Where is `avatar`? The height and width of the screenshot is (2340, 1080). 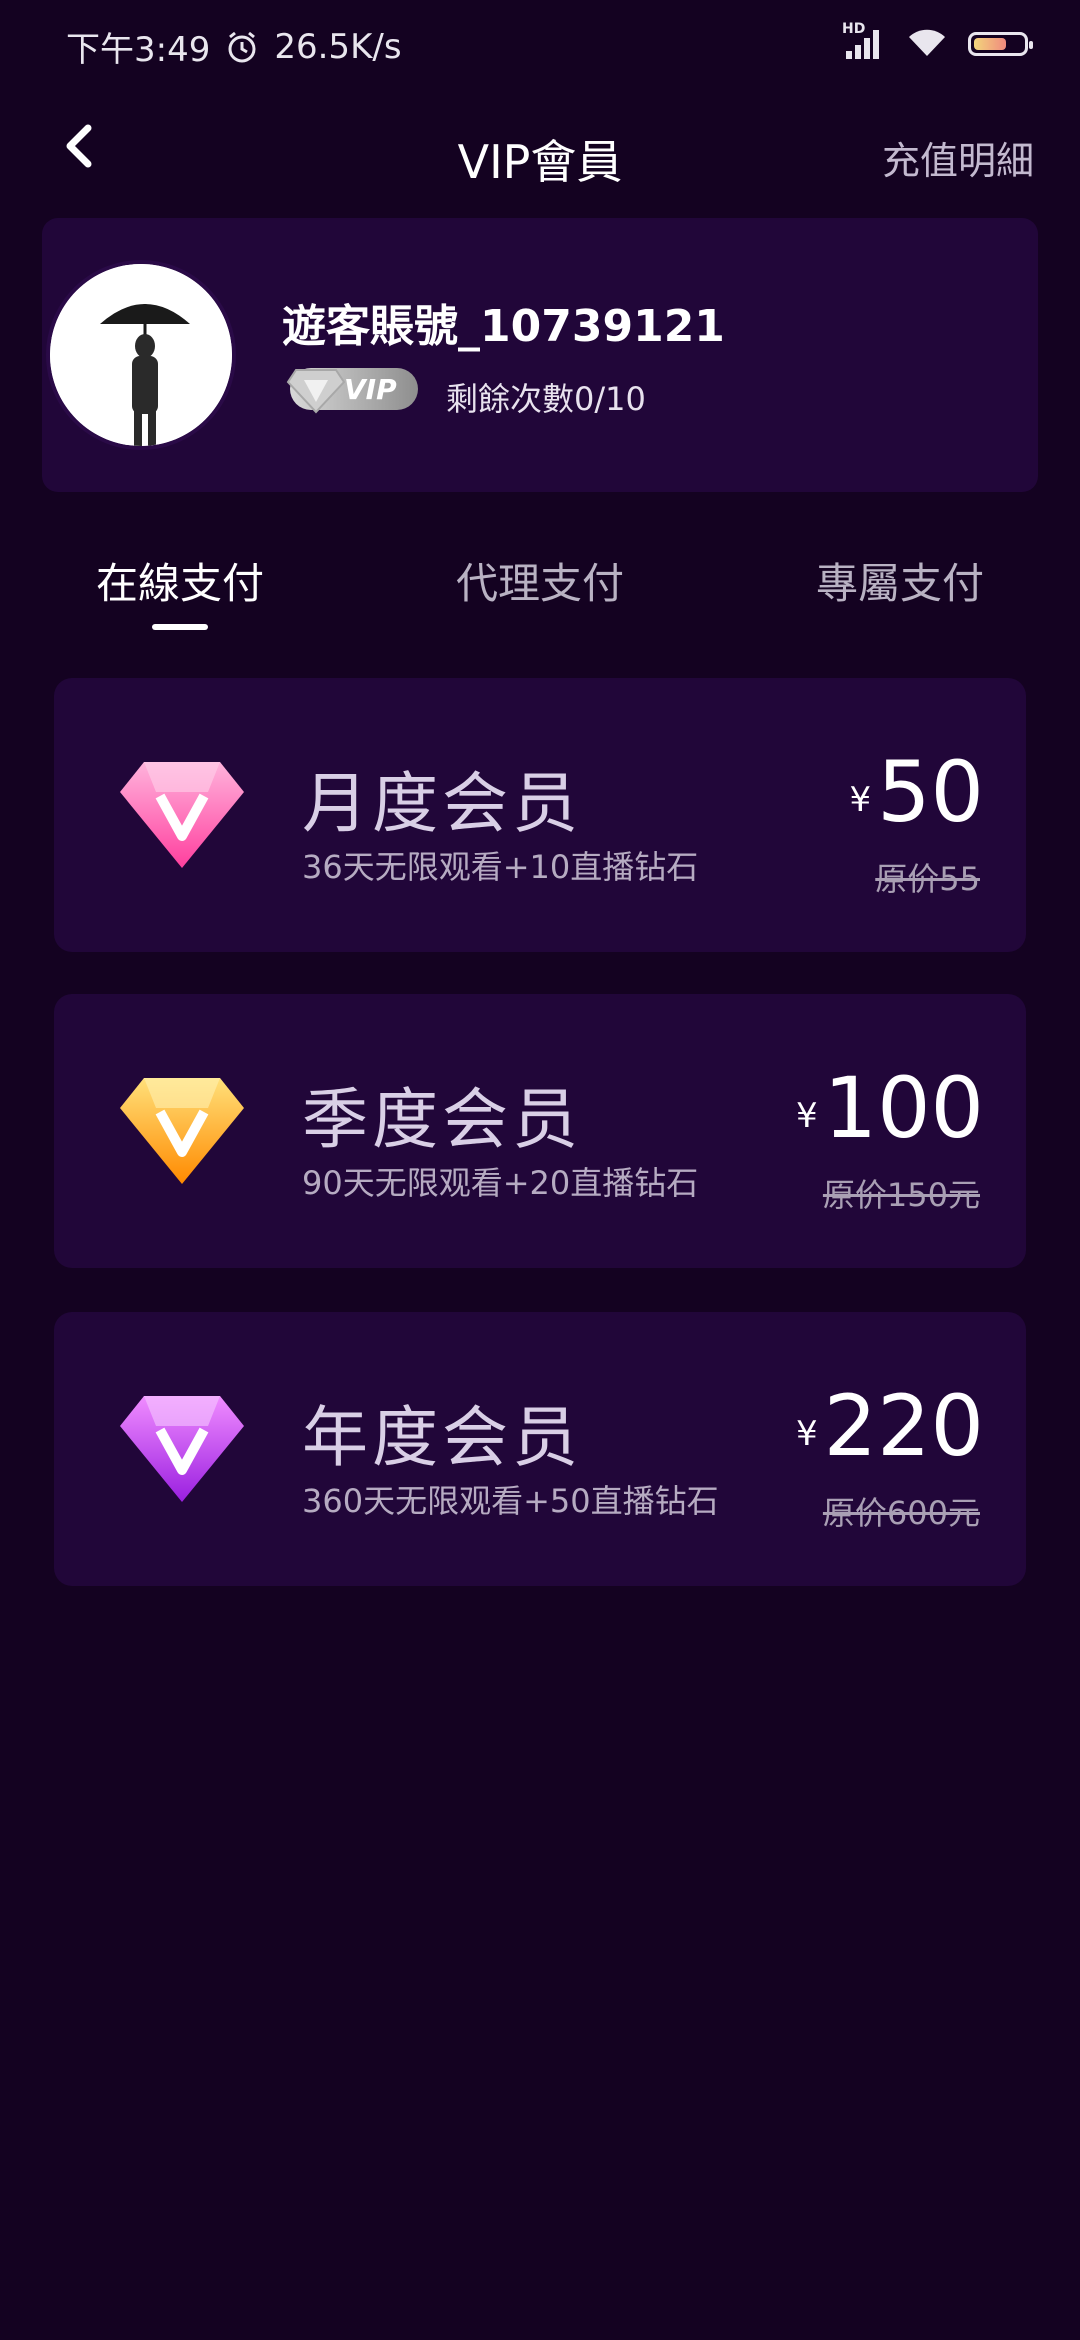
avatar is located at coordinates (141, 355).